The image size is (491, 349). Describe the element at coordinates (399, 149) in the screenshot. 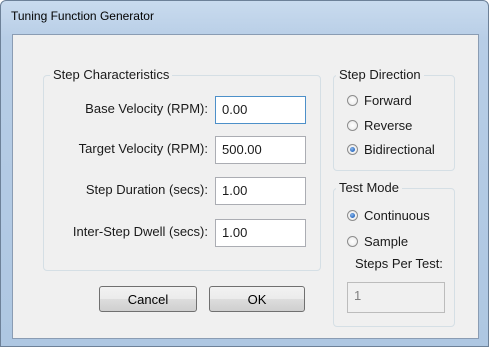

I see `bidirectional-radio-label: Bidirectional` at that location.